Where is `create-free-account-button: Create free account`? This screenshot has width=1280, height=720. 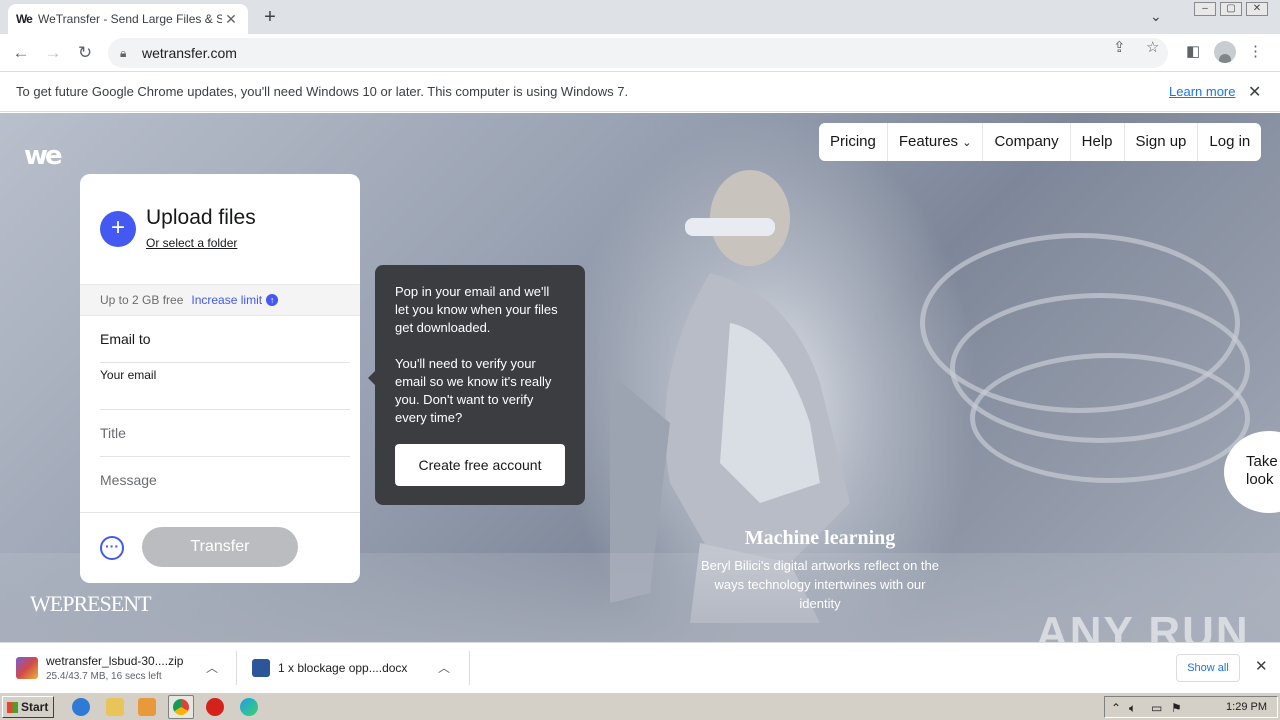
create-free-account-button: Create free account is located at coordinates (480, 465).